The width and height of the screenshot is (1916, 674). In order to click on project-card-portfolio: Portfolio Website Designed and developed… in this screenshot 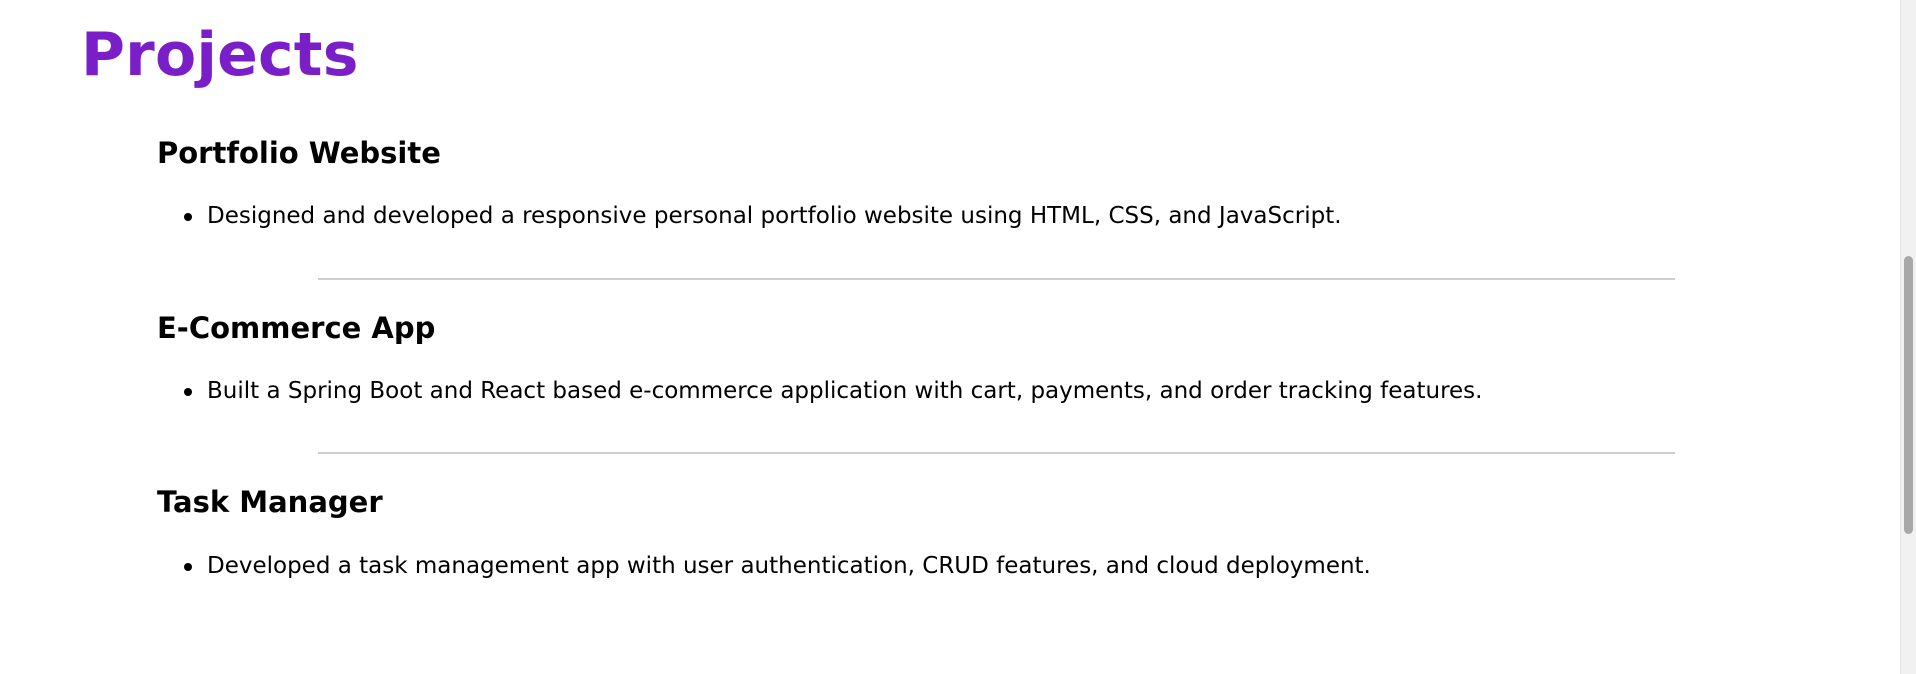, I will do `click(917, 182)`.